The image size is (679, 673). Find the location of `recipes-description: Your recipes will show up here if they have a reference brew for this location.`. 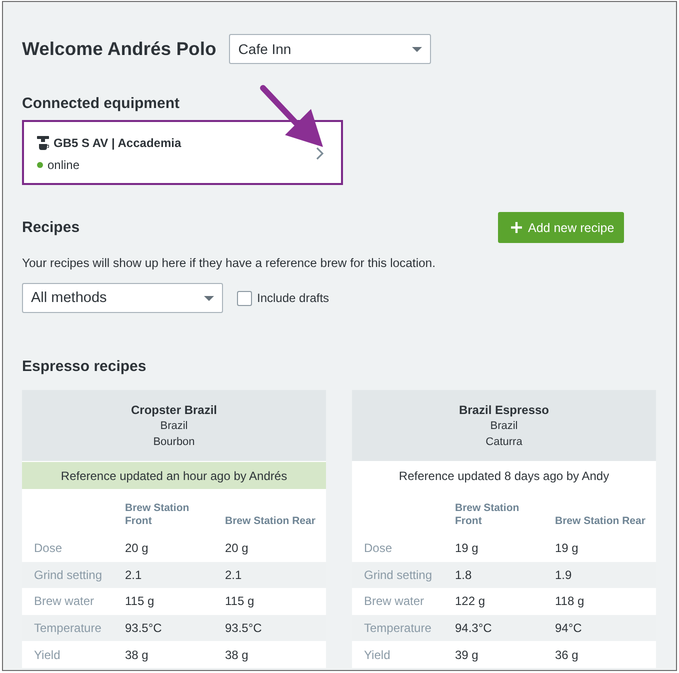

recipes-description: Your recipes will show up here if they have a reference brew for this location. is located at coordinates (229, 263).